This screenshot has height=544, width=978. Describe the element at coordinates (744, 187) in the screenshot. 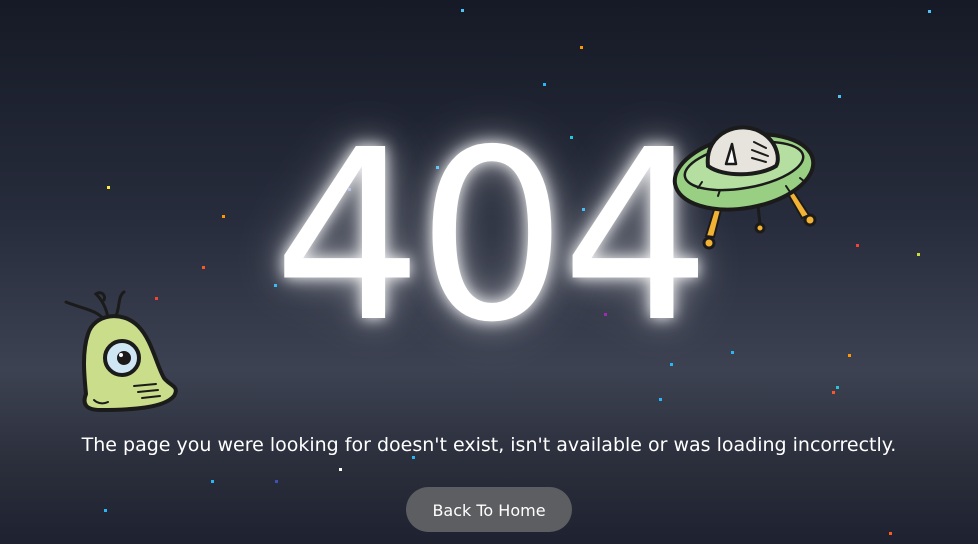

I see `ufo-icon` at that location.